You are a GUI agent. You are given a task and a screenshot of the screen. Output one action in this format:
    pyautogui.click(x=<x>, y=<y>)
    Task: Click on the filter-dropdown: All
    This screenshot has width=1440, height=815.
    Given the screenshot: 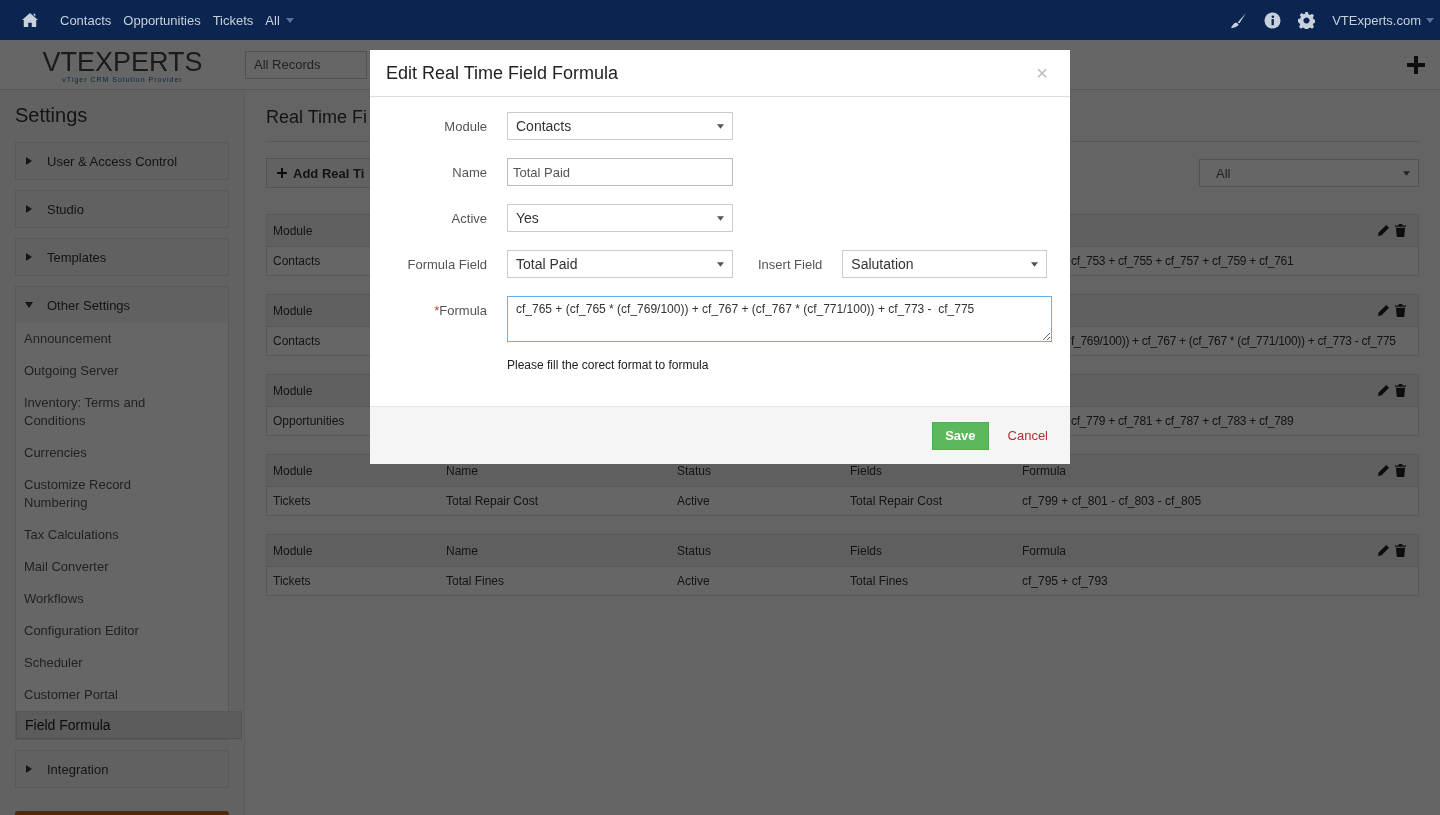 What is the action you would take?
    pyautogui.click(x=1309, y=173)
    